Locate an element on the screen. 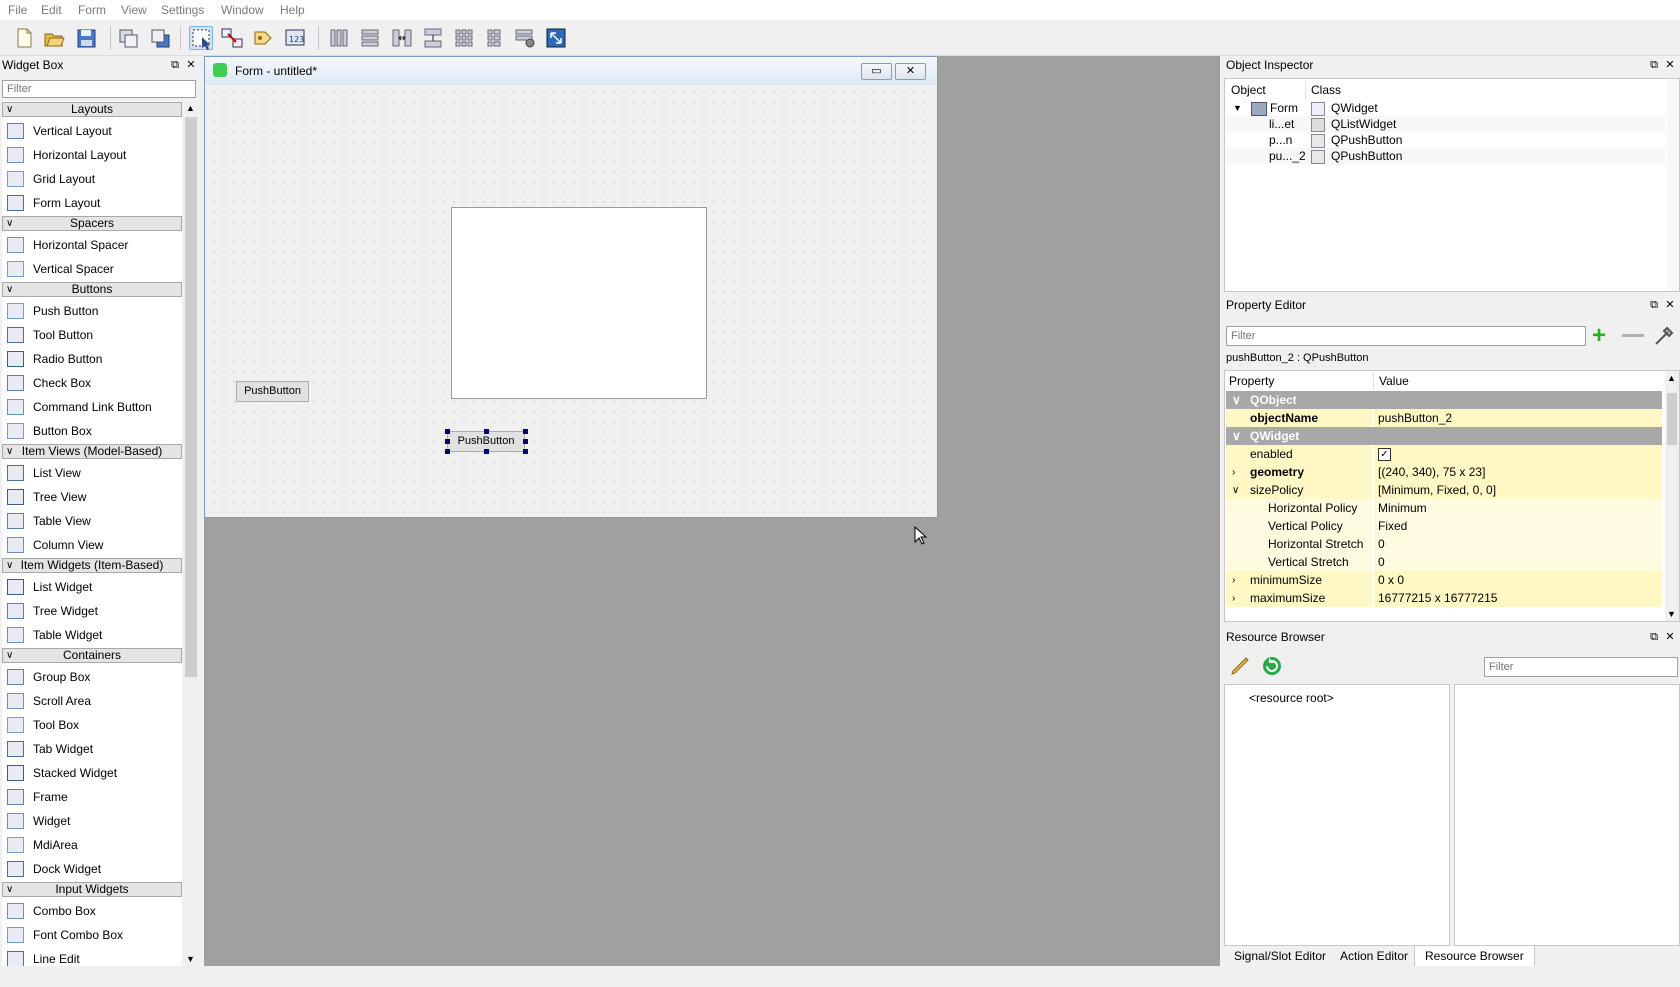  enabled-checkbox: ✓ is located at coordinates (1384, 454).